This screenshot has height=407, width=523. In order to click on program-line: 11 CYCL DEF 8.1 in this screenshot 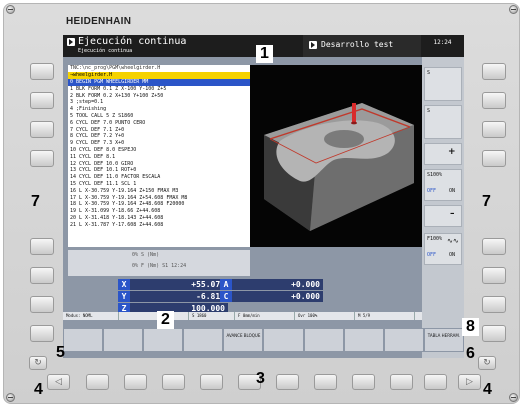, I will do `click(159, 157)`.